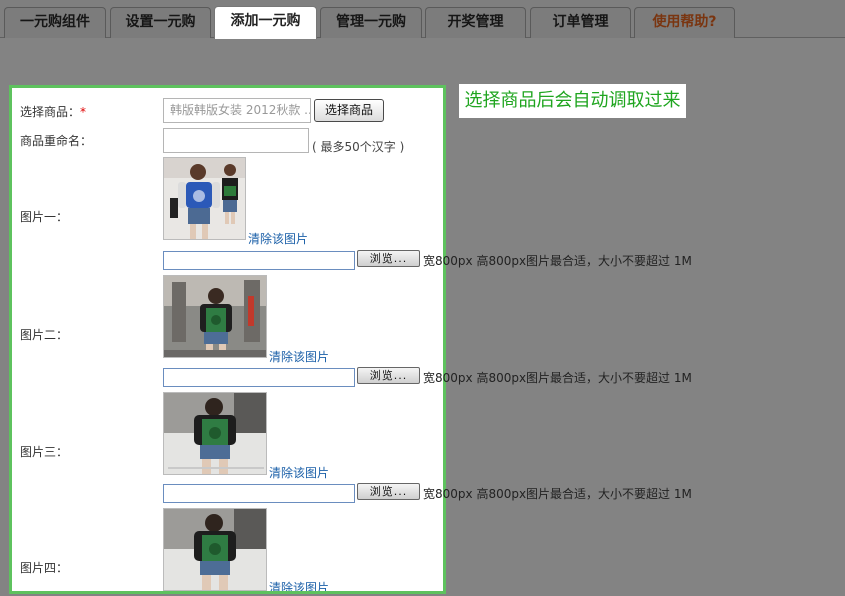 The image size is (845, 596). What do you see at coordinates (557, 378) in the screenshot?
I see `image-2-size-note: 宽800px 高800px图片最合适，大小不要超过 1M` at bounding box center [557, 378].